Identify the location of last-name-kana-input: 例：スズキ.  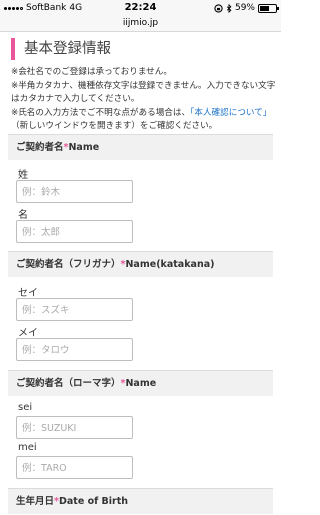
(74, 309).